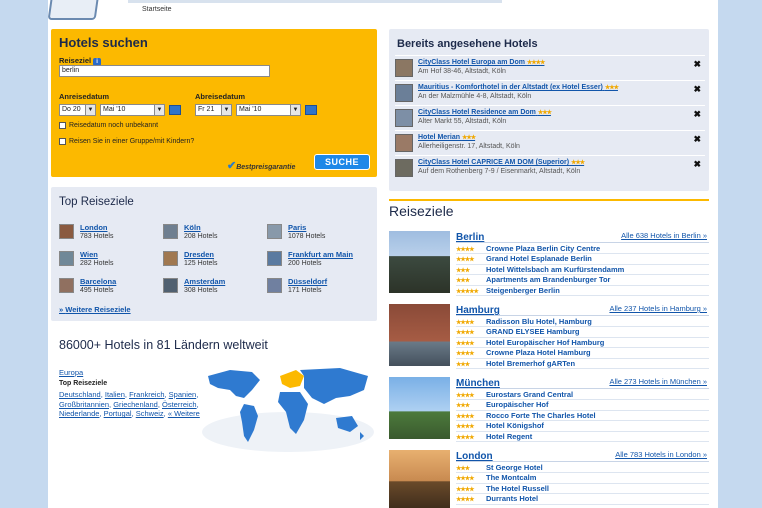 The height and width of the screenshot is (508, 762). What do you see at coordinates (213, 287) in the screenshot?
I see `destination-item: Amsterdam 308 Hotels` at bounding box center [213, 287].